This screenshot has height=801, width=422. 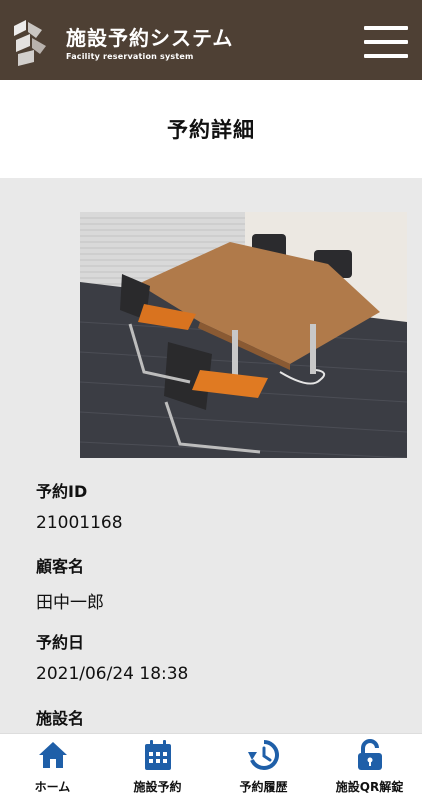 What do you see at coordinates (52, 787) in the screenshot?
I see `tab-home-label: ホーム` at bounding box center [52, 787].